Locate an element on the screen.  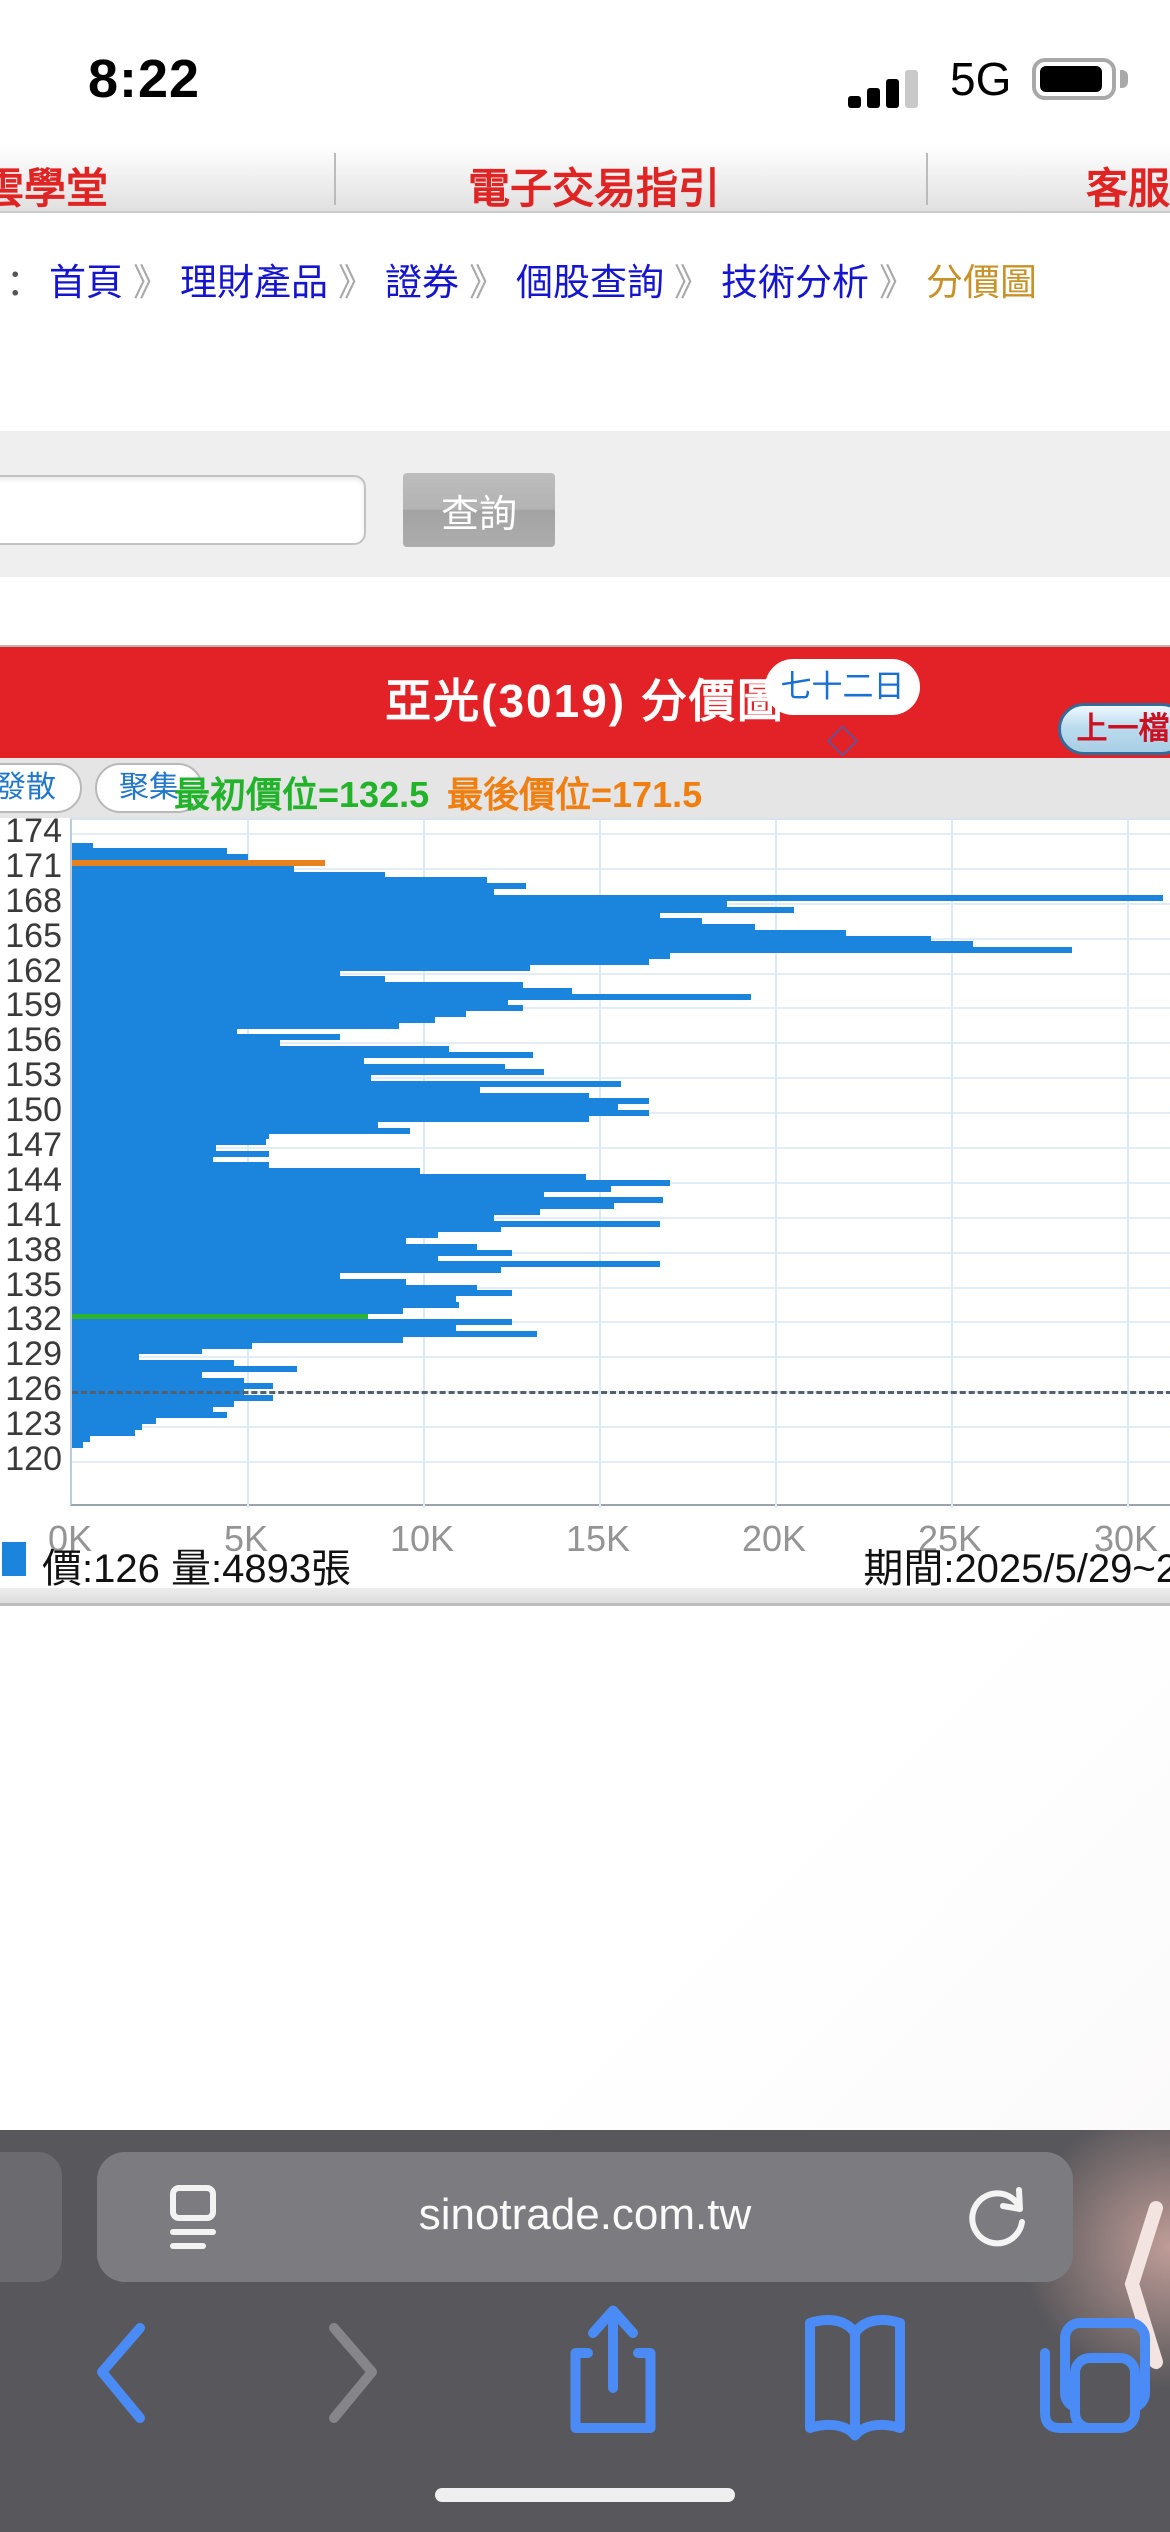
breadcrumb-link: 理財產品 is located at coordinates (254, 282).